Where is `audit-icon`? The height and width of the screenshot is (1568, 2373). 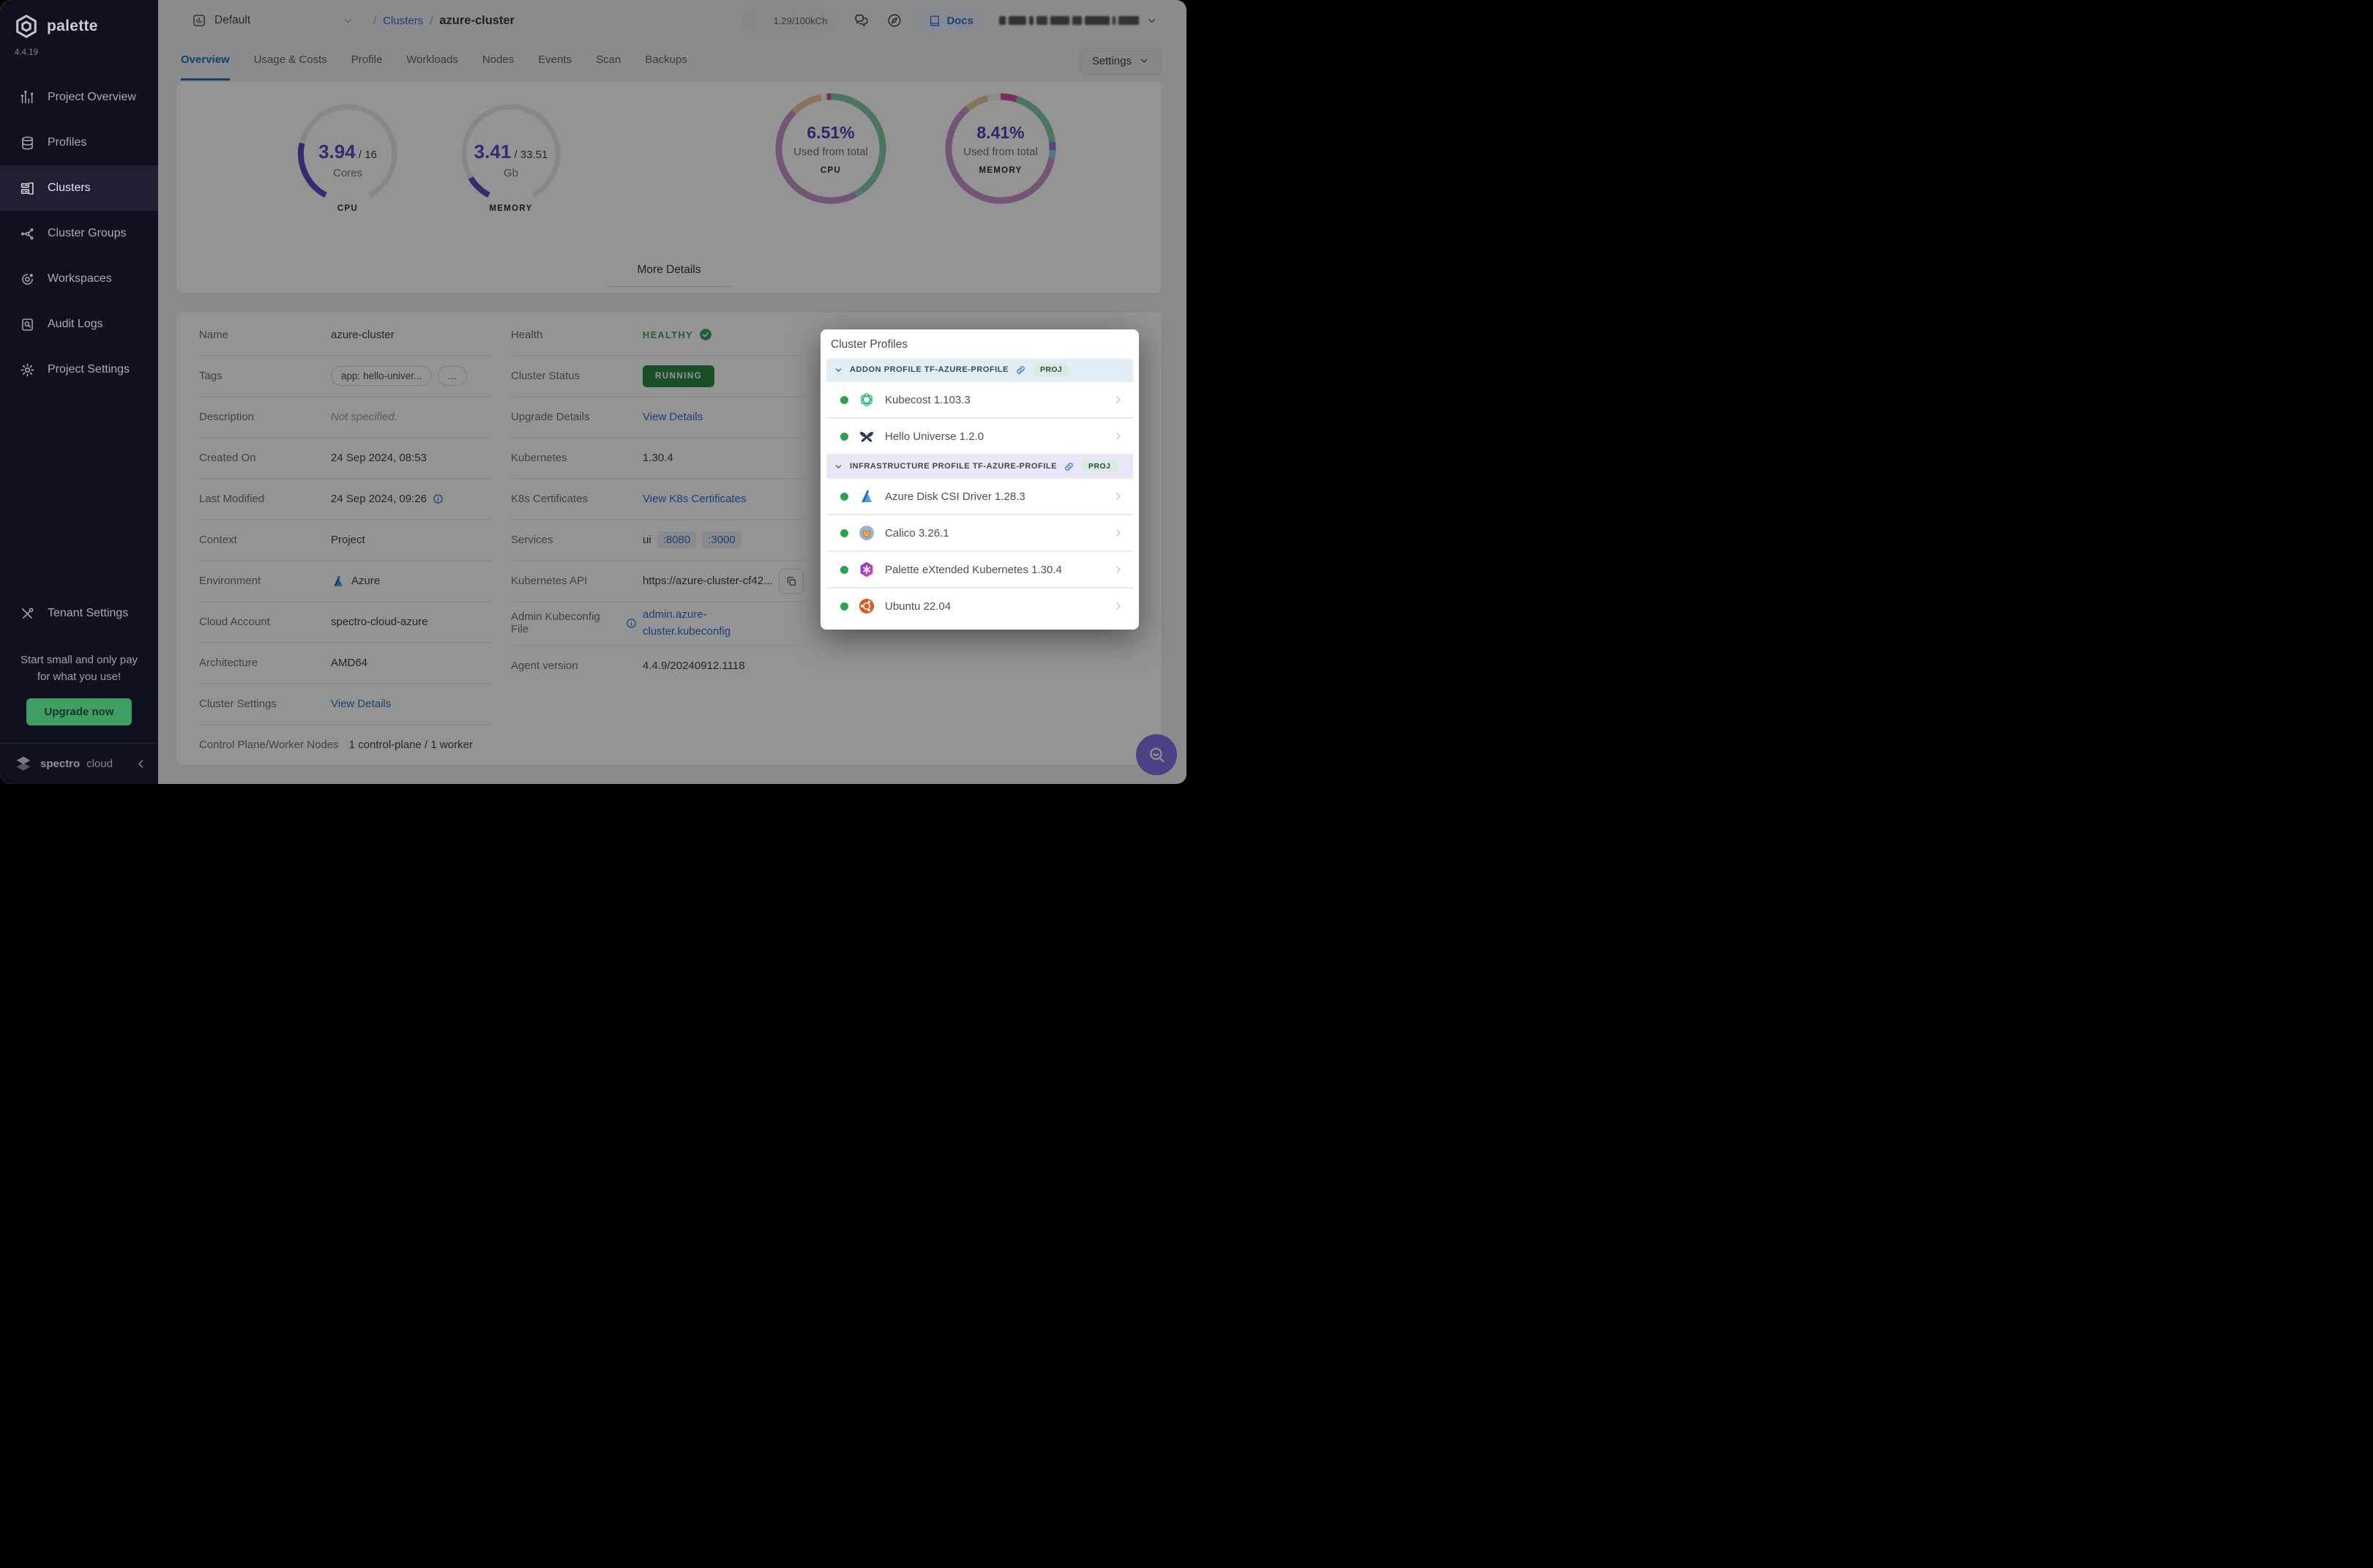
audit-icon is located at coordinates (28, 324).